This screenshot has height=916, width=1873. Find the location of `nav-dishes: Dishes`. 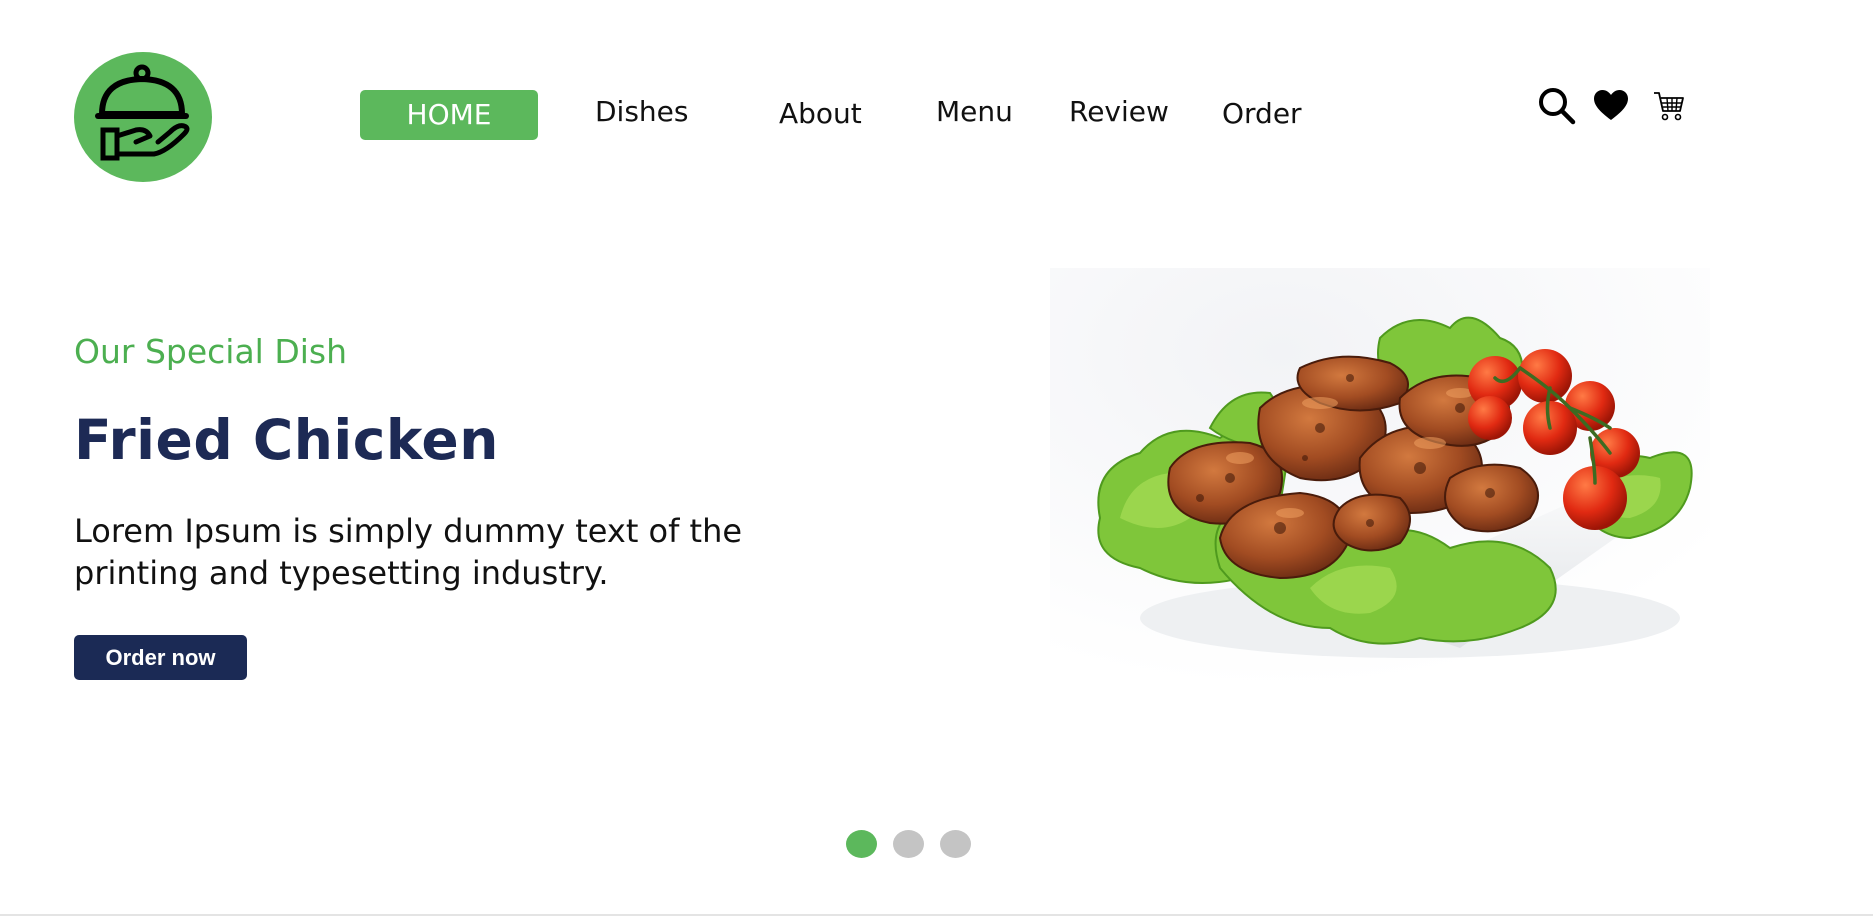

nav-dishes: Dishes is located at coordinates (642, 112).